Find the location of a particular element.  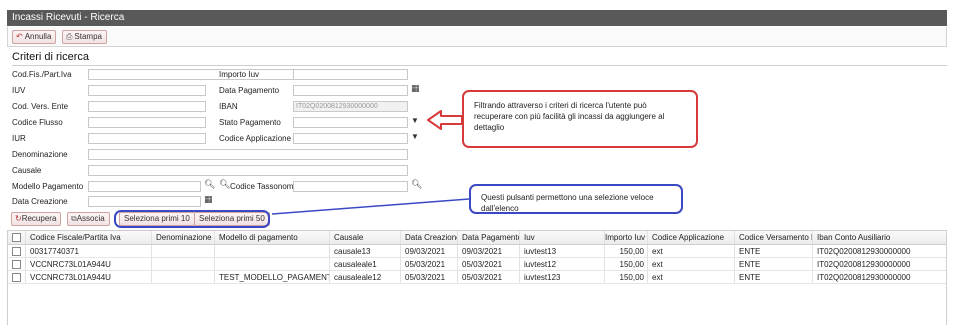

denominazione-label: Denominazione is located at coordinates (40, 154).